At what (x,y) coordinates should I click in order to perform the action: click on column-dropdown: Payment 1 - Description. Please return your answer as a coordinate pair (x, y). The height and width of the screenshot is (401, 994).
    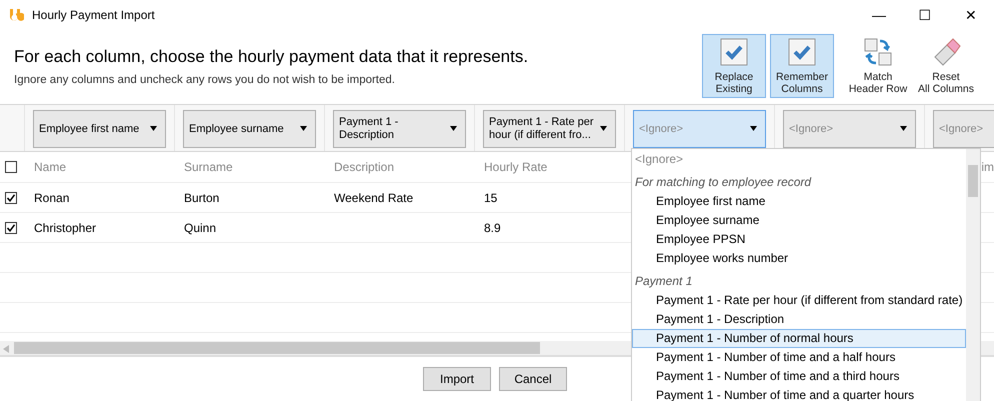
    Looking at the image, I should click on (399, 129).